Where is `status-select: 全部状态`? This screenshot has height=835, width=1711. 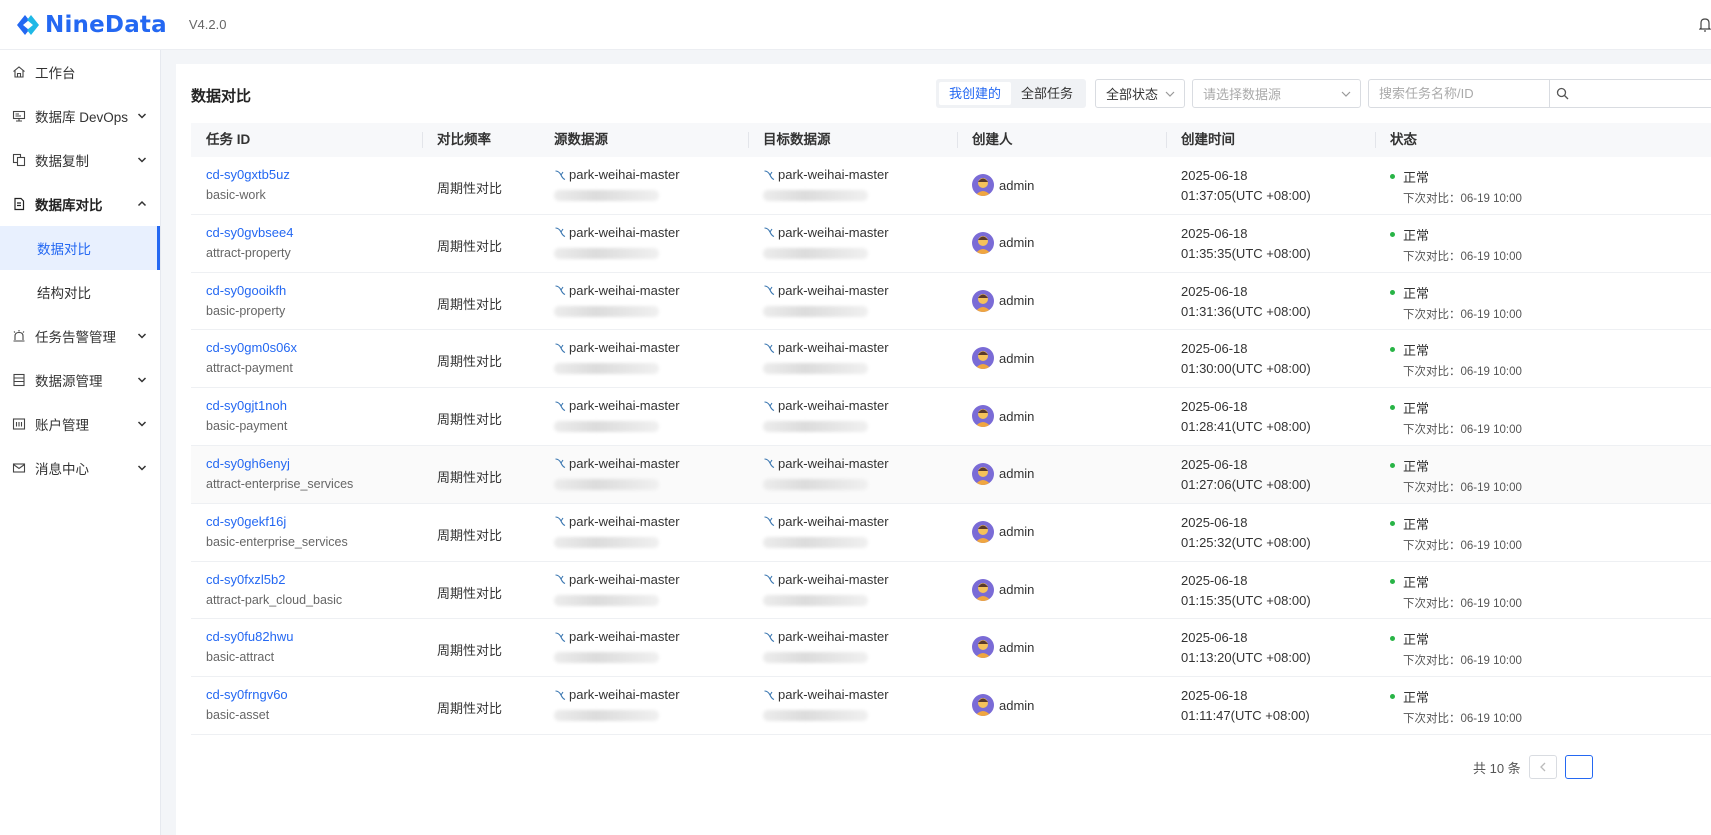 status-select: 全部状态 is located at coordinates (1140, 93).